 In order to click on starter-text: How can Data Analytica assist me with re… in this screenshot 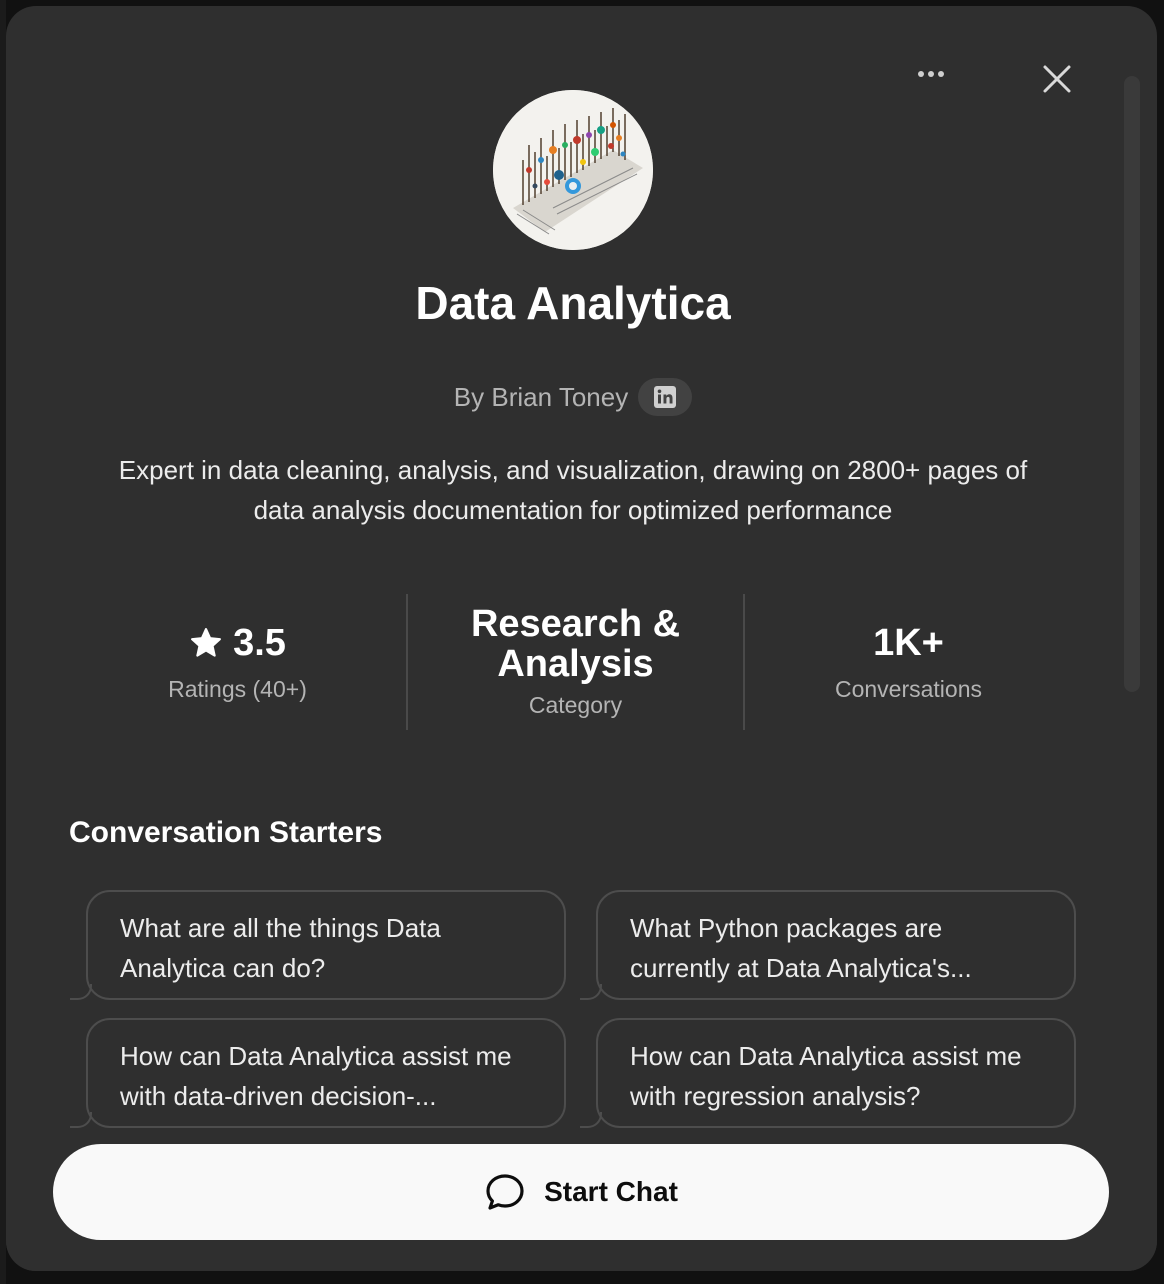, I will do `click(826, 1076)`.